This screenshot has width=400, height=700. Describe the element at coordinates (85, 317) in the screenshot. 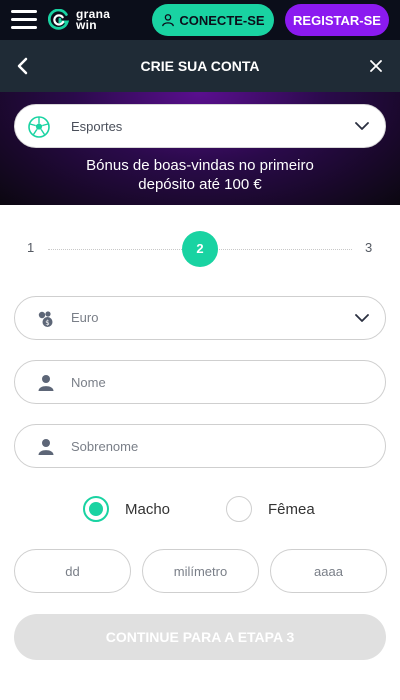

I see `currency-value: Euro` at that location.